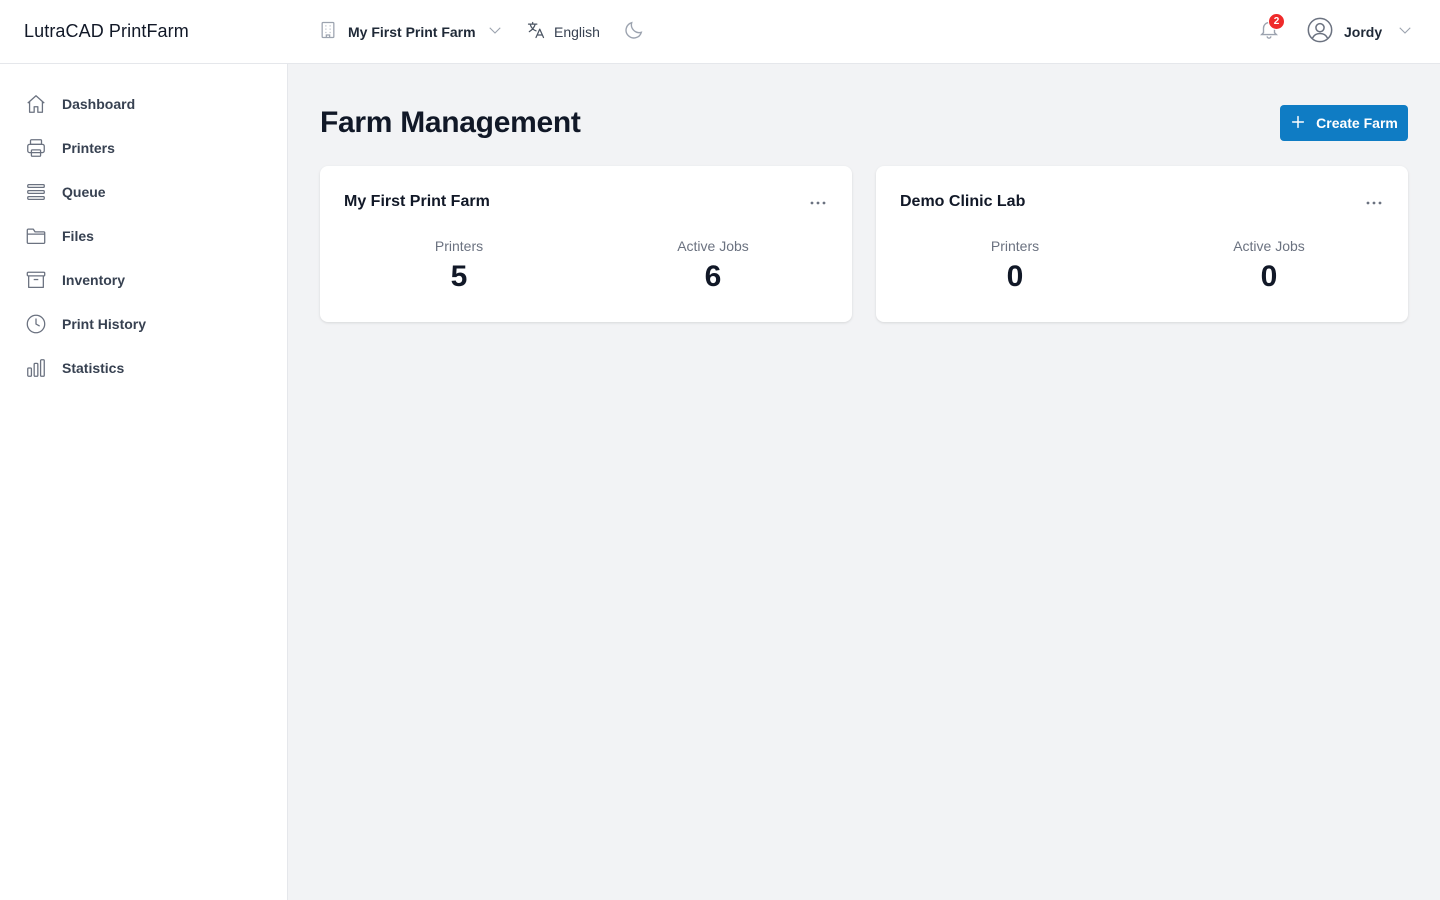 The width and height of the screenshot is (1440, 900). Describe the element at coordinates (36, 368) in the screenshot. I see `bar-chart-icon` at that location.